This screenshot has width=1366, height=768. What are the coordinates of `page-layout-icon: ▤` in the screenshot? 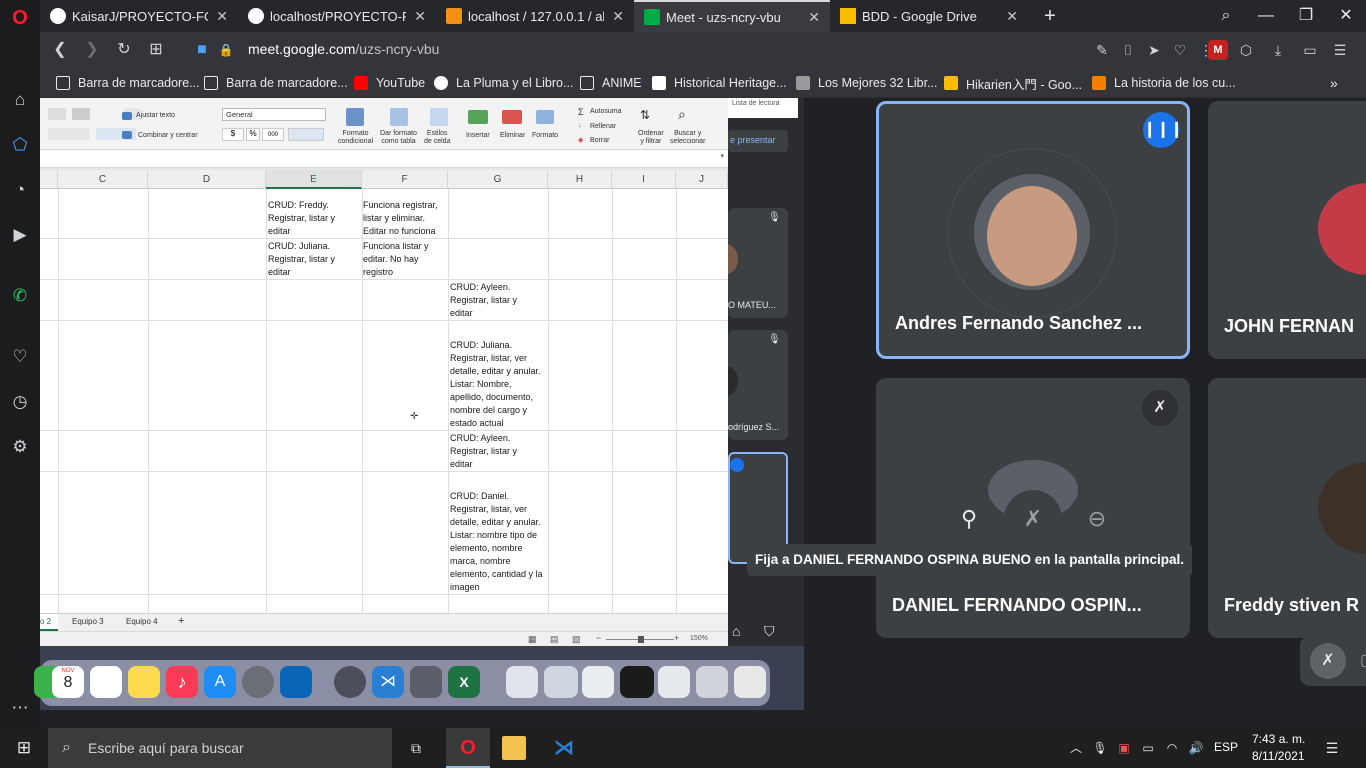 It's located at (554, 639).